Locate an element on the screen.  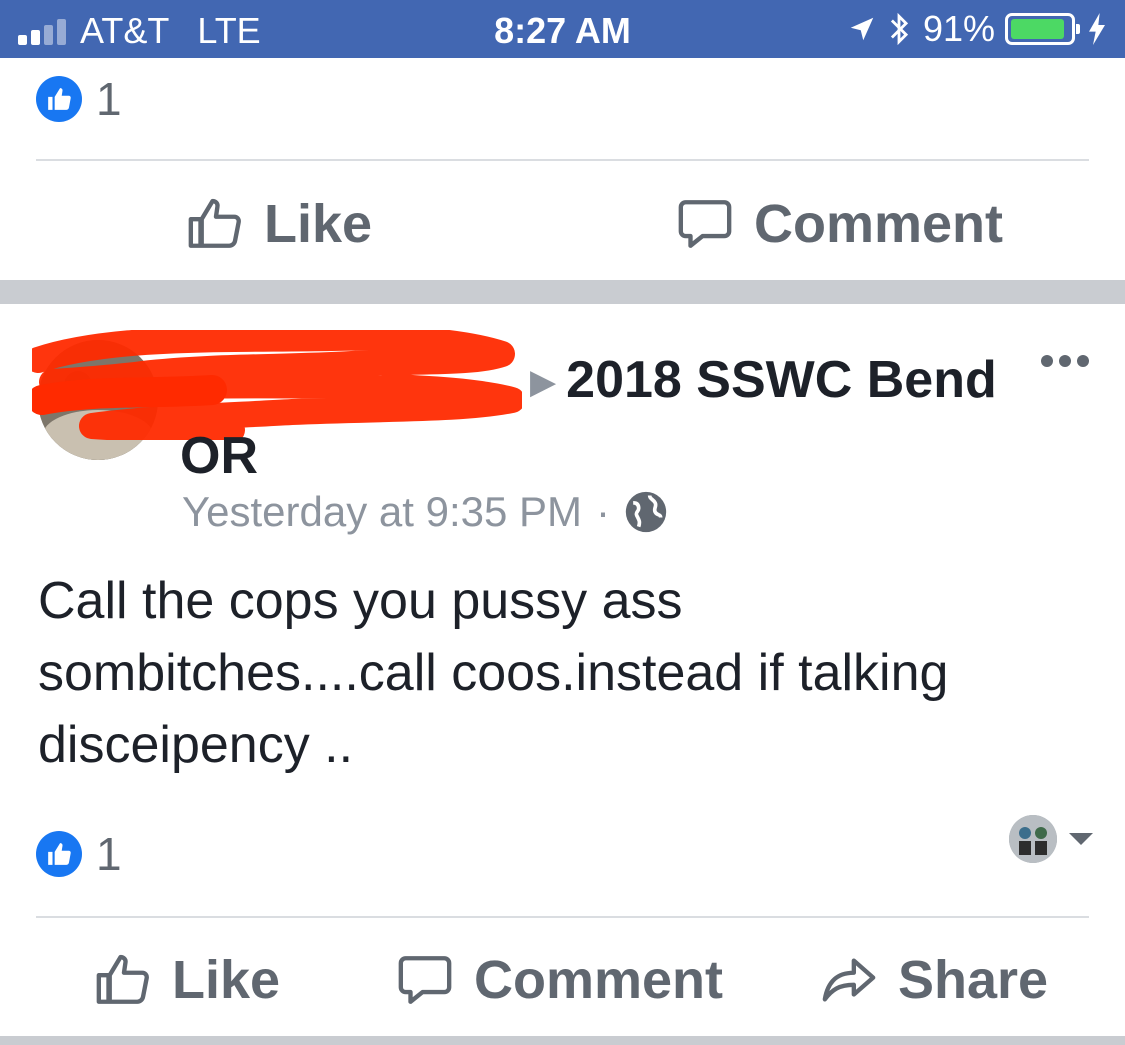
post-timestamp: Yesterday at 9:35 PM is located at coordinates (382, 512).